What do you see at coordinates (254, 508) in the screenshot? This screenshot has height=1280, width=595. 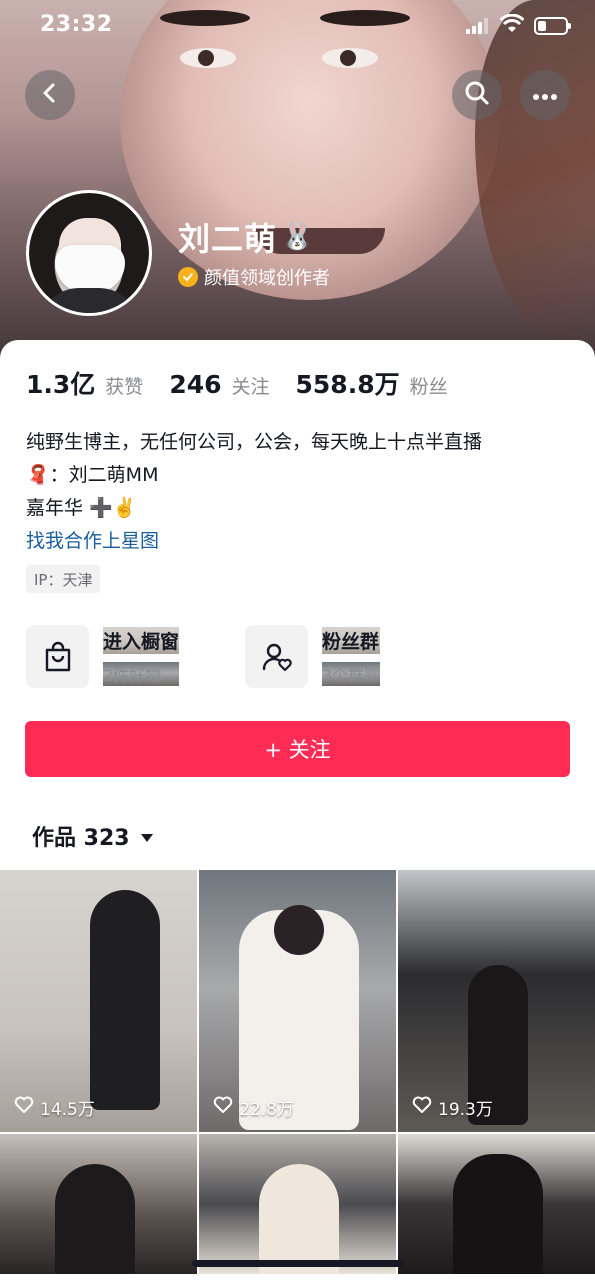 I see `bio-line-3: 嘉年华 ➕✌️` at bounding box center [254, 508].